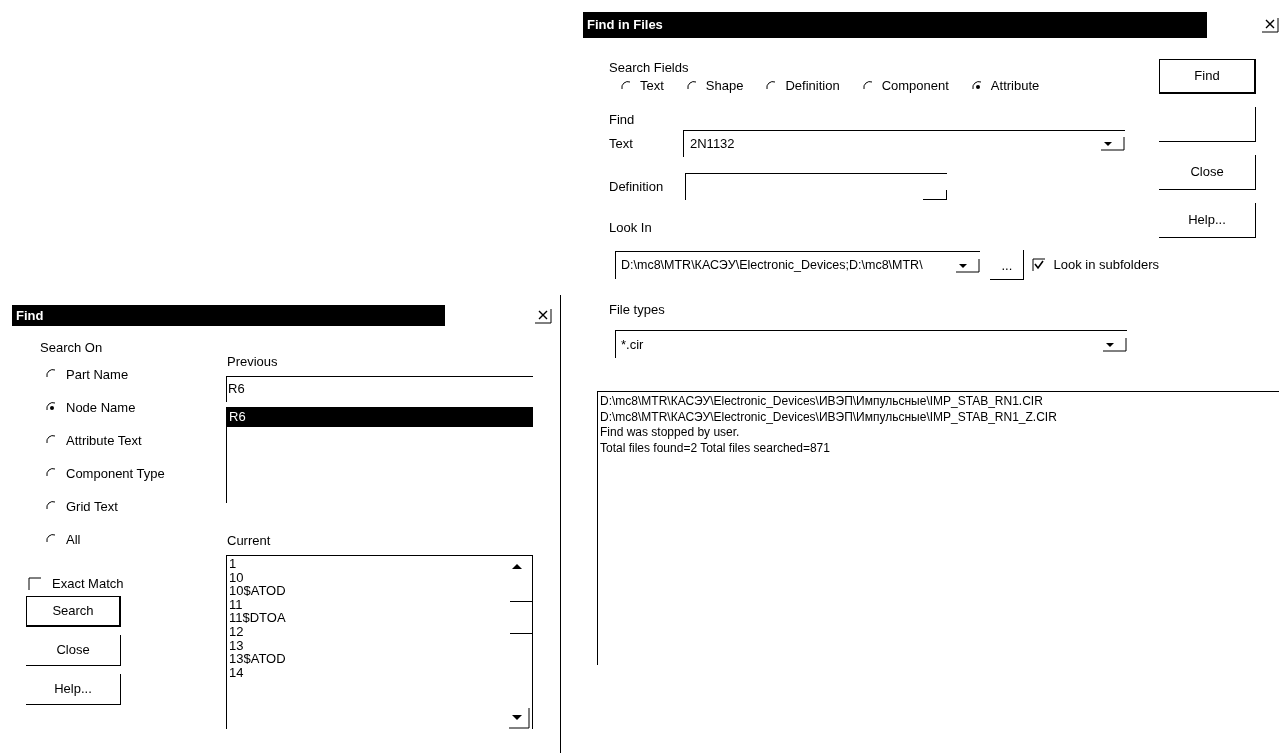 This screenshot has height=753, width=1279. Describe the element at coordinates (871, 344) in the screenshot. I see `file-types-combo-box: *.cir` at that location.